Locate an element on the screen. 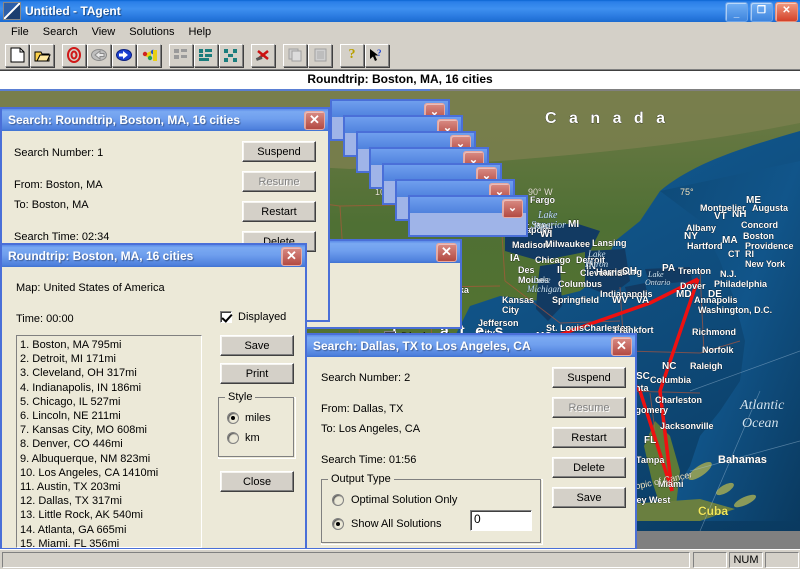 This screenshot has height=569, width=800. output-option-show-all: Show All Solutions is located at coordinates (387, 524).